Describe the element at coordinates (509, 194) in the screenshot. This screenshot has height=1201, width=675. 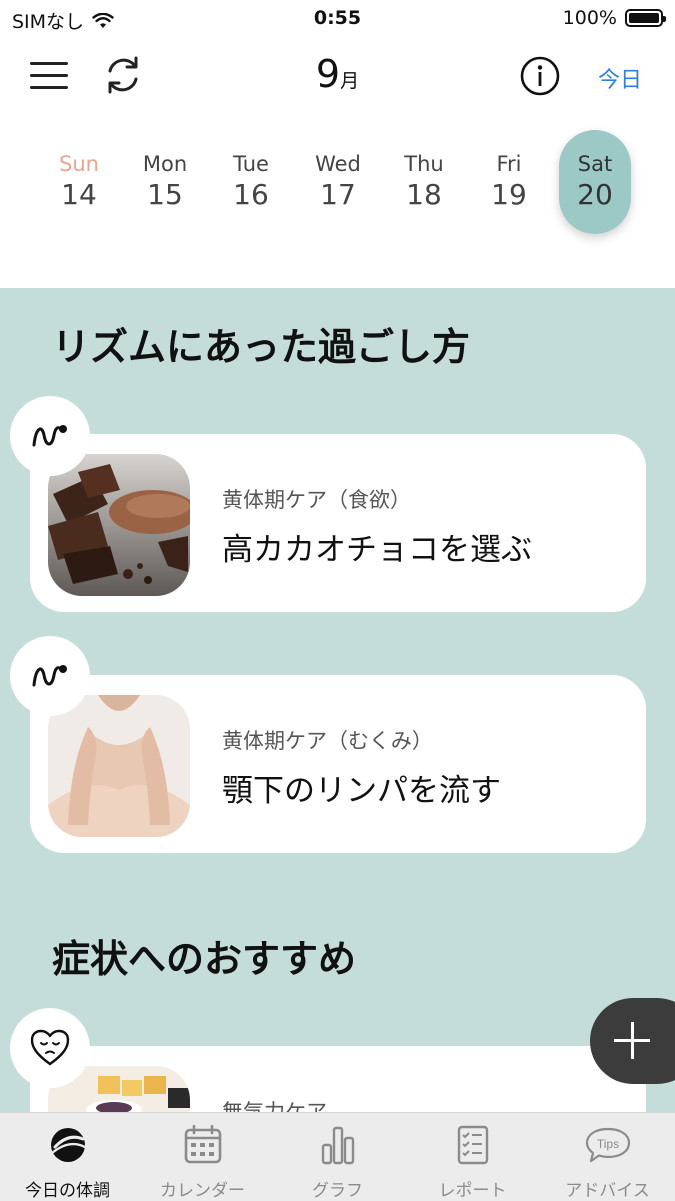
I see `day-date: 19` at that location.